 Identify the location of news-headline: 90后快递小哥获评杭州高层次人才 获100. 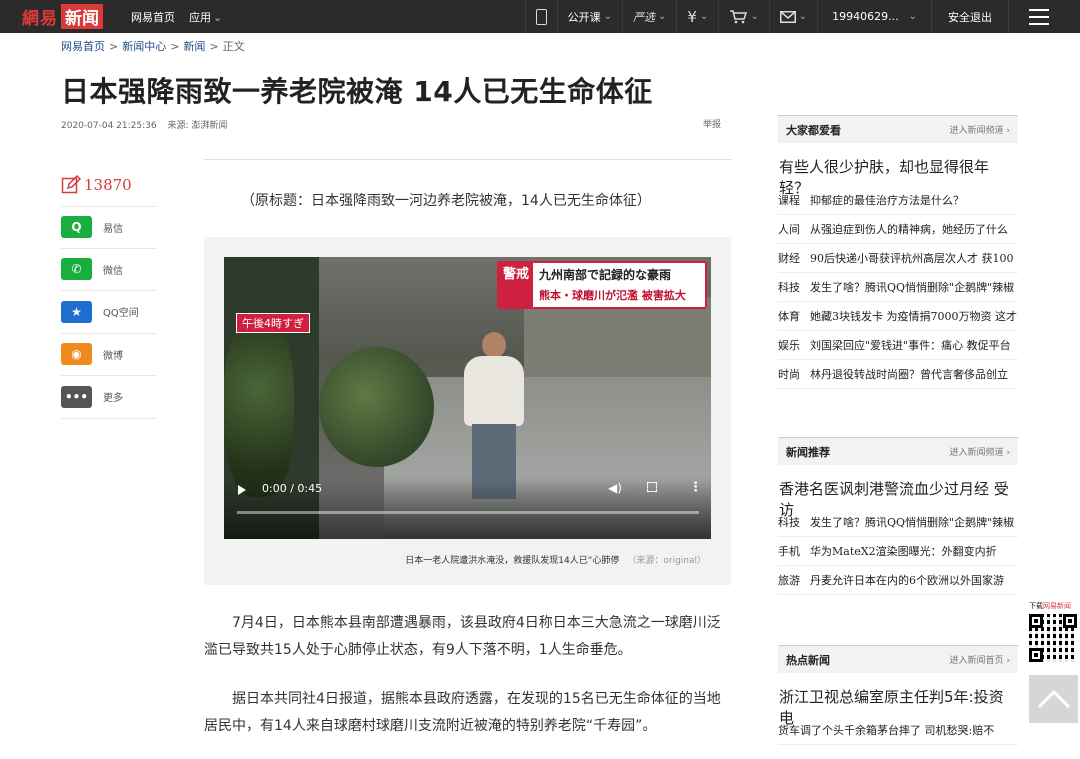
(912, 258).